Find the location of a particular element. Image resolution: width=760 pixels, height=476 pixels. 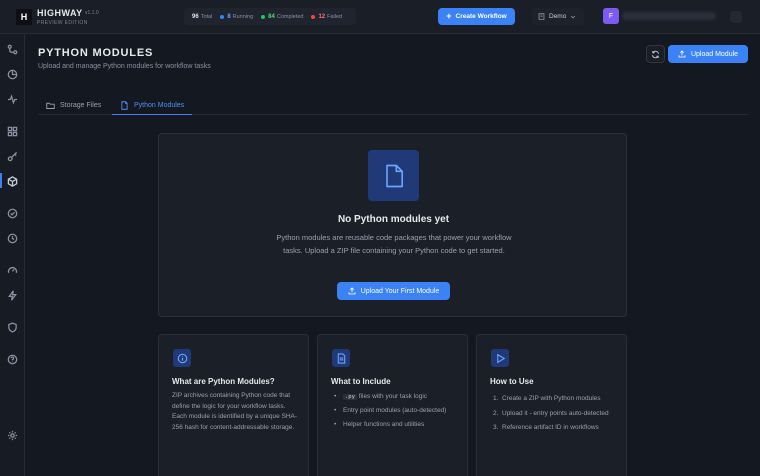

stat-running: 8 Running is located at coordinates (236, 17).